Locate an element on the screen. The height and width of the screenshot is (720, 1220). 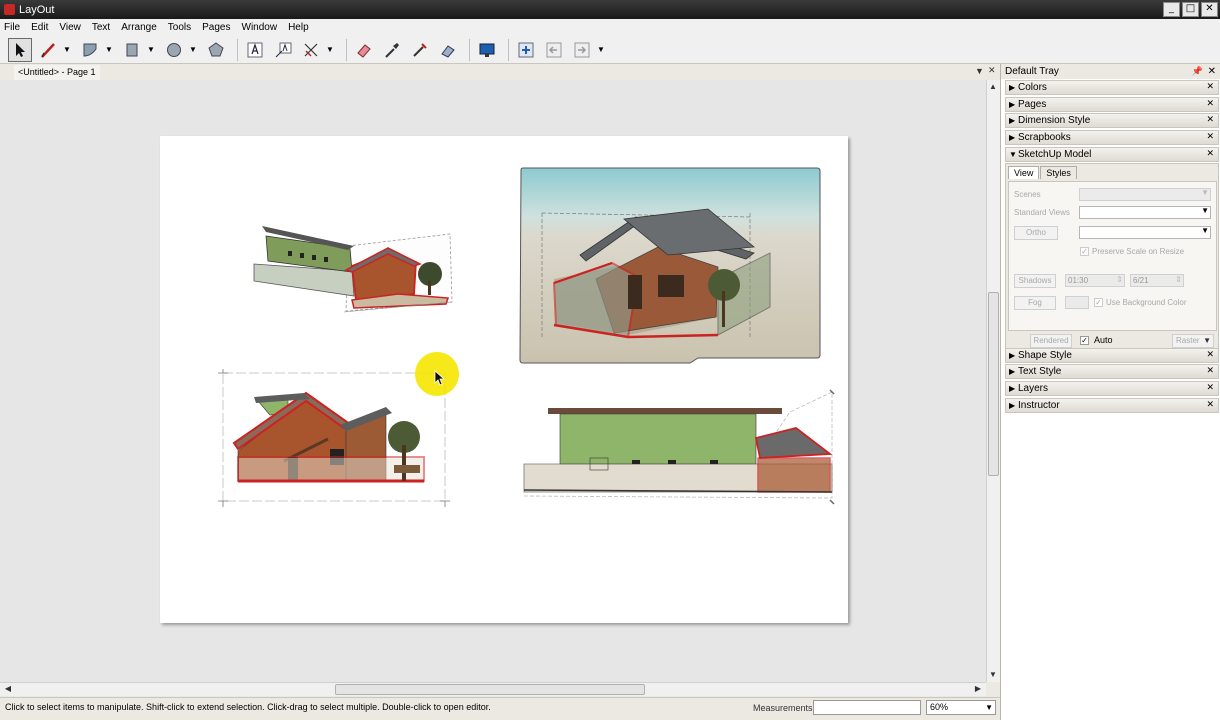
split-icon is located at coordinates (420, 49).